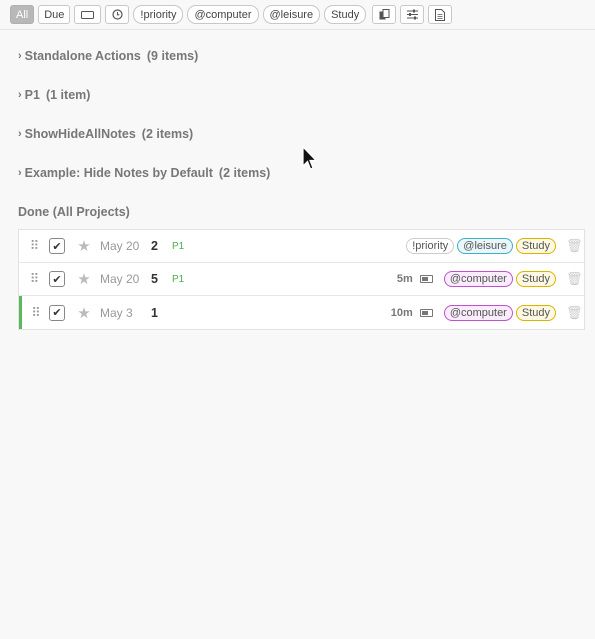  I want to click on section-standalone-actions: › Standalone Actions (9 items), so click(108, 56).